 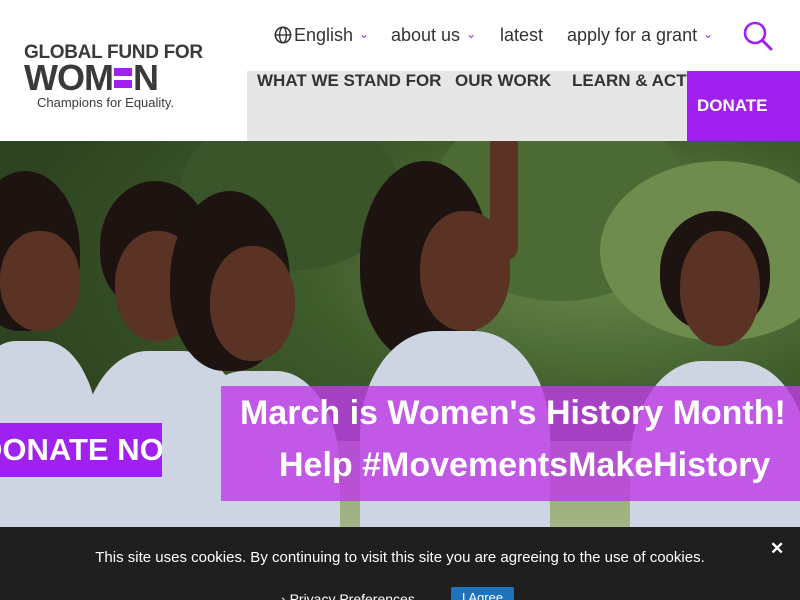 What do you see at coordinates (743, 106) in the screenshot?
I see `donate-button: DONATE` at bounding box center [743, 106].